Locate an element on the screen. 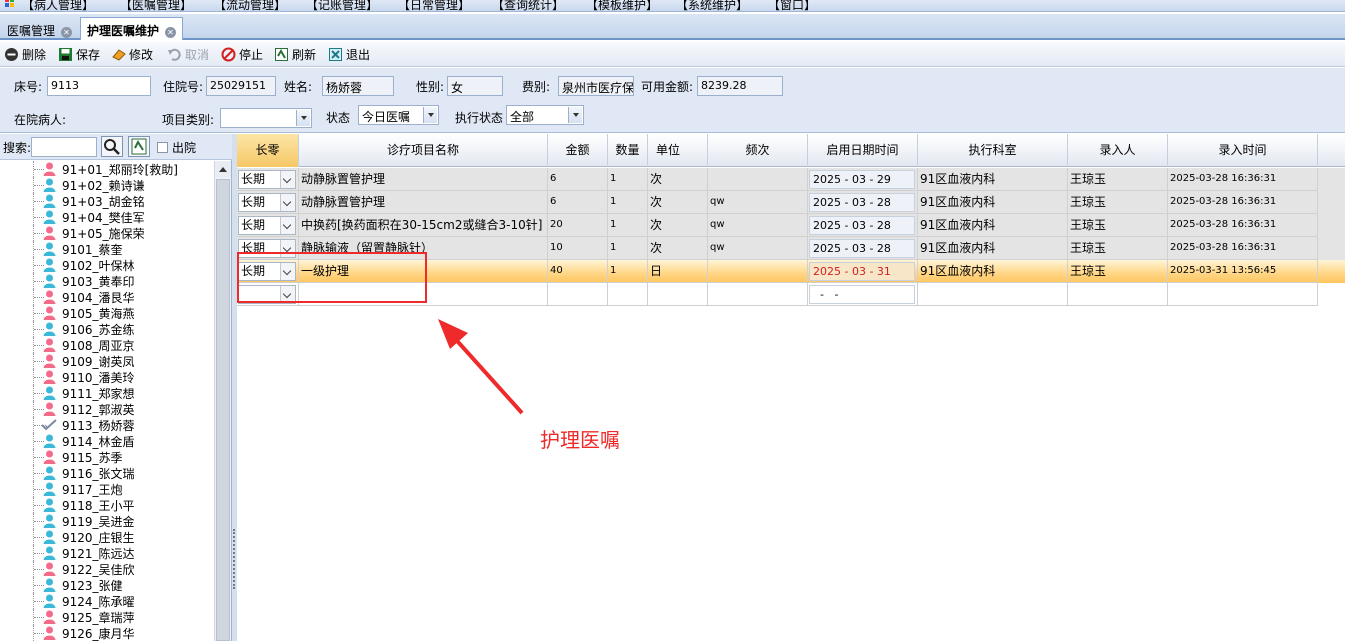  cell-amount: 40 is located at coordinates (578, 271).